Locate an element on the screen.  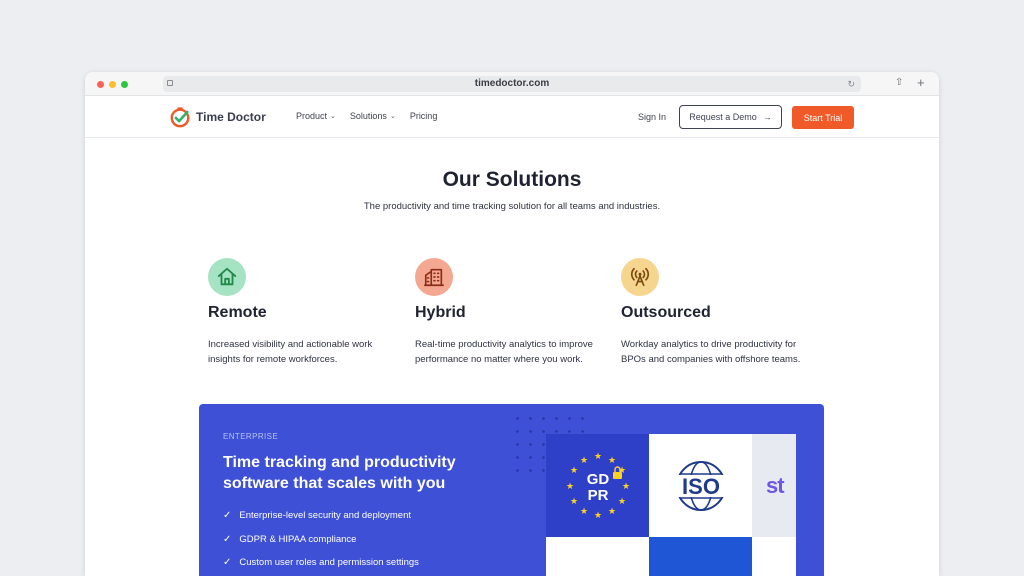
nav-solutions-label: Solutions is located at coordinates (368, 116).